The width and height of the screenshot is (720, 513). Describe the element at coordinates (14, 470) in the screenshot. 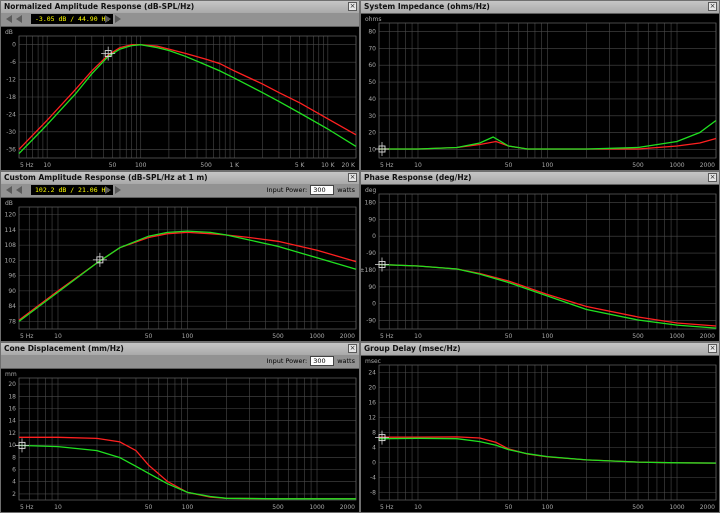

I see `y-tick-label: 6` at that location.